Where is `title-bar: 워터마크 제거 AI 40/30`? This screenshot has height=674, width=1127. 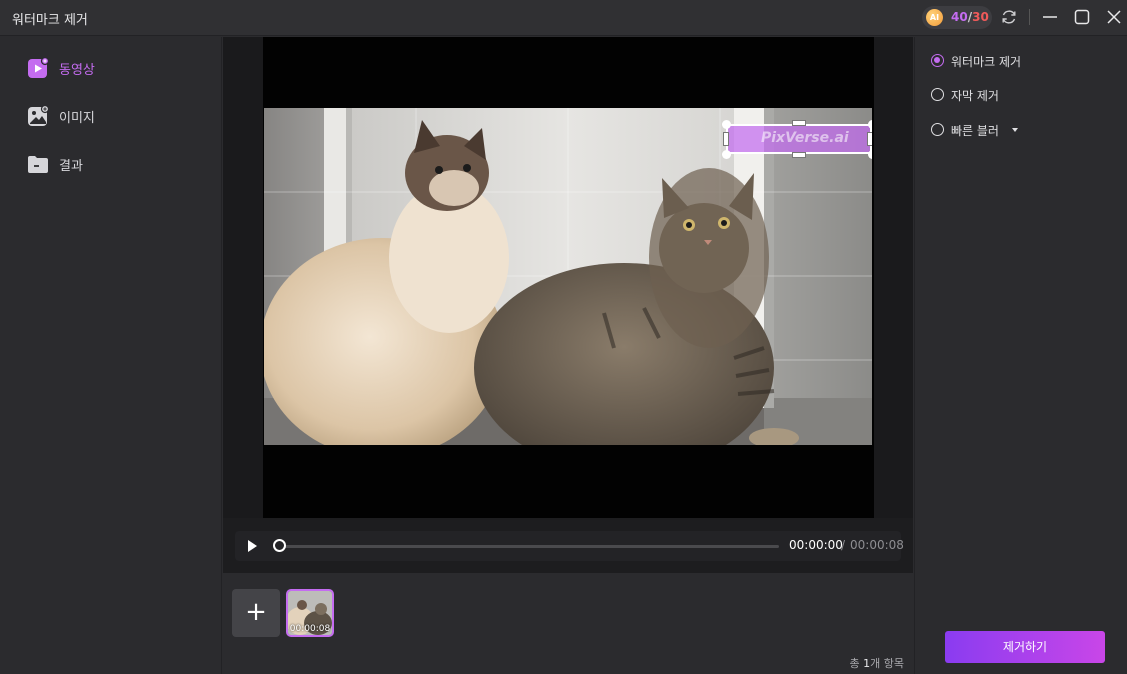 title-bar: 워터마크 제거 AI 40/30 is located at coordinates (563, 18).